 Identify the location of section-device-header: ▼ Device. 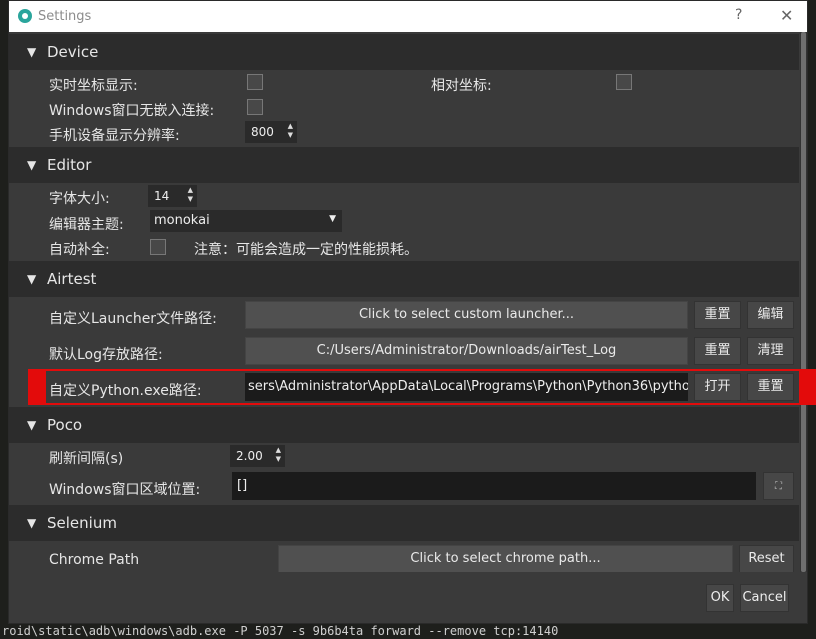
(404, 52).